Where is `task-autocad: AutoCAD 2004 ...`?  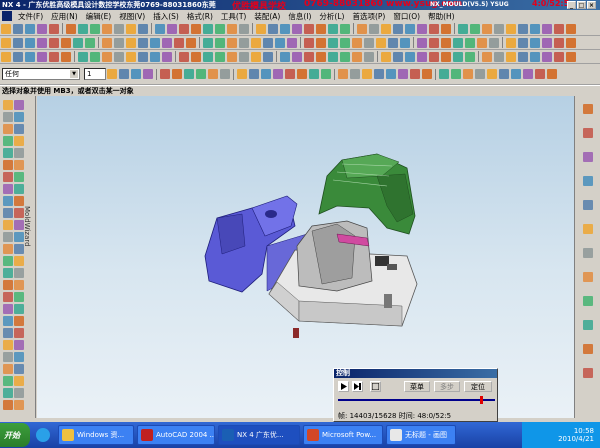 task-autocad: AutoCAD 2004 ... is located at coordinates (176, 435).